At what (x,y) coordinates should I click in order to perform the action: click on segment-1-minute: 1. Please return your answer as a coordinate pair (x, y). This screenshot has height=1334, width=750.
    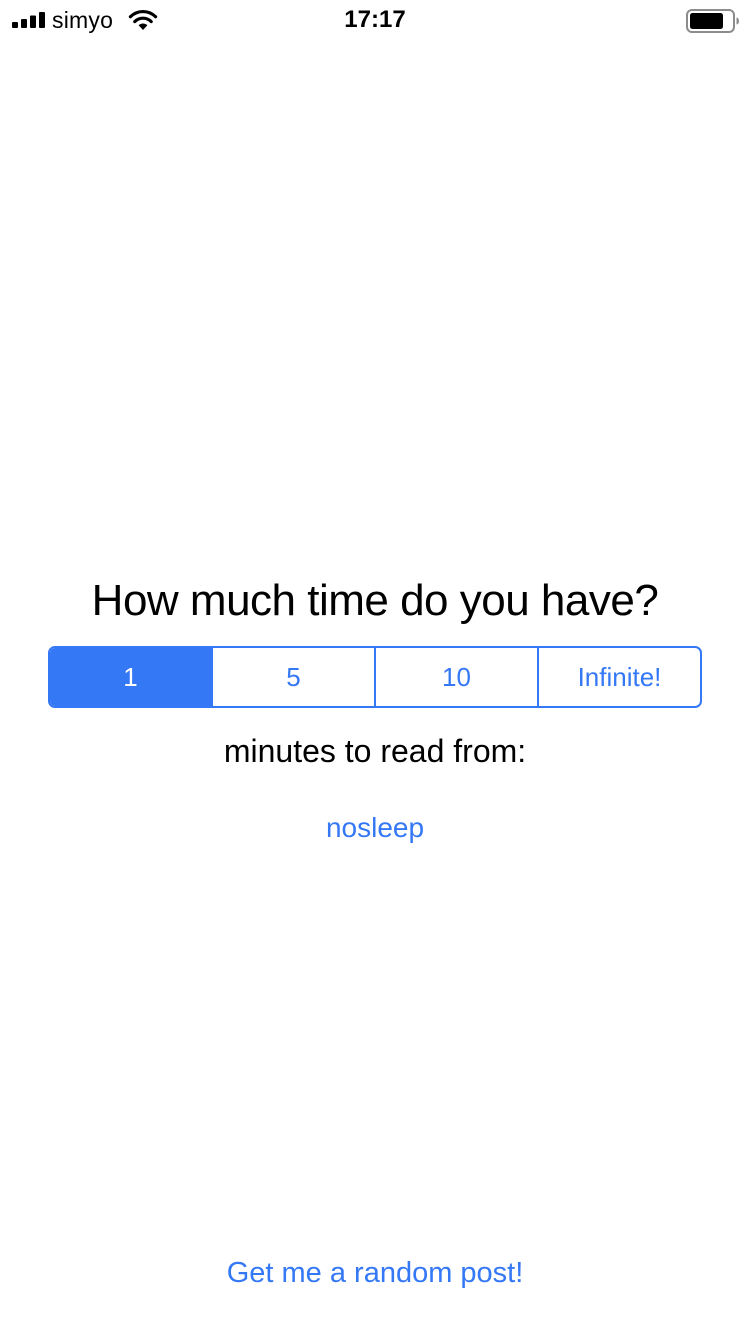
    Looking at the image, I should click on (130, 677).